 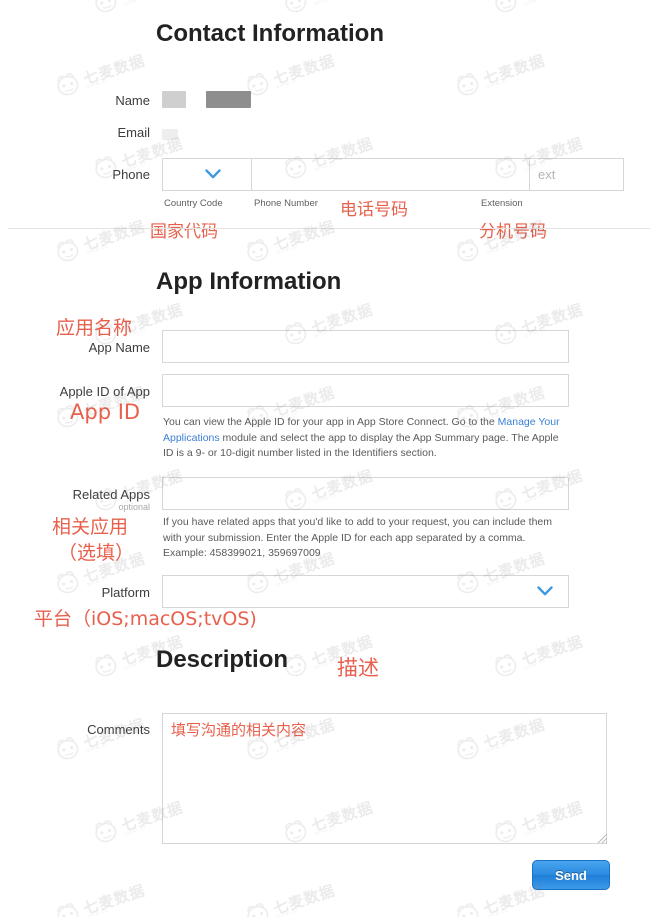 What do you see at coordinates (358, 668) in the screenshot?
I see `annotation-description-cn: 描述` at bounding box center [358, 668].